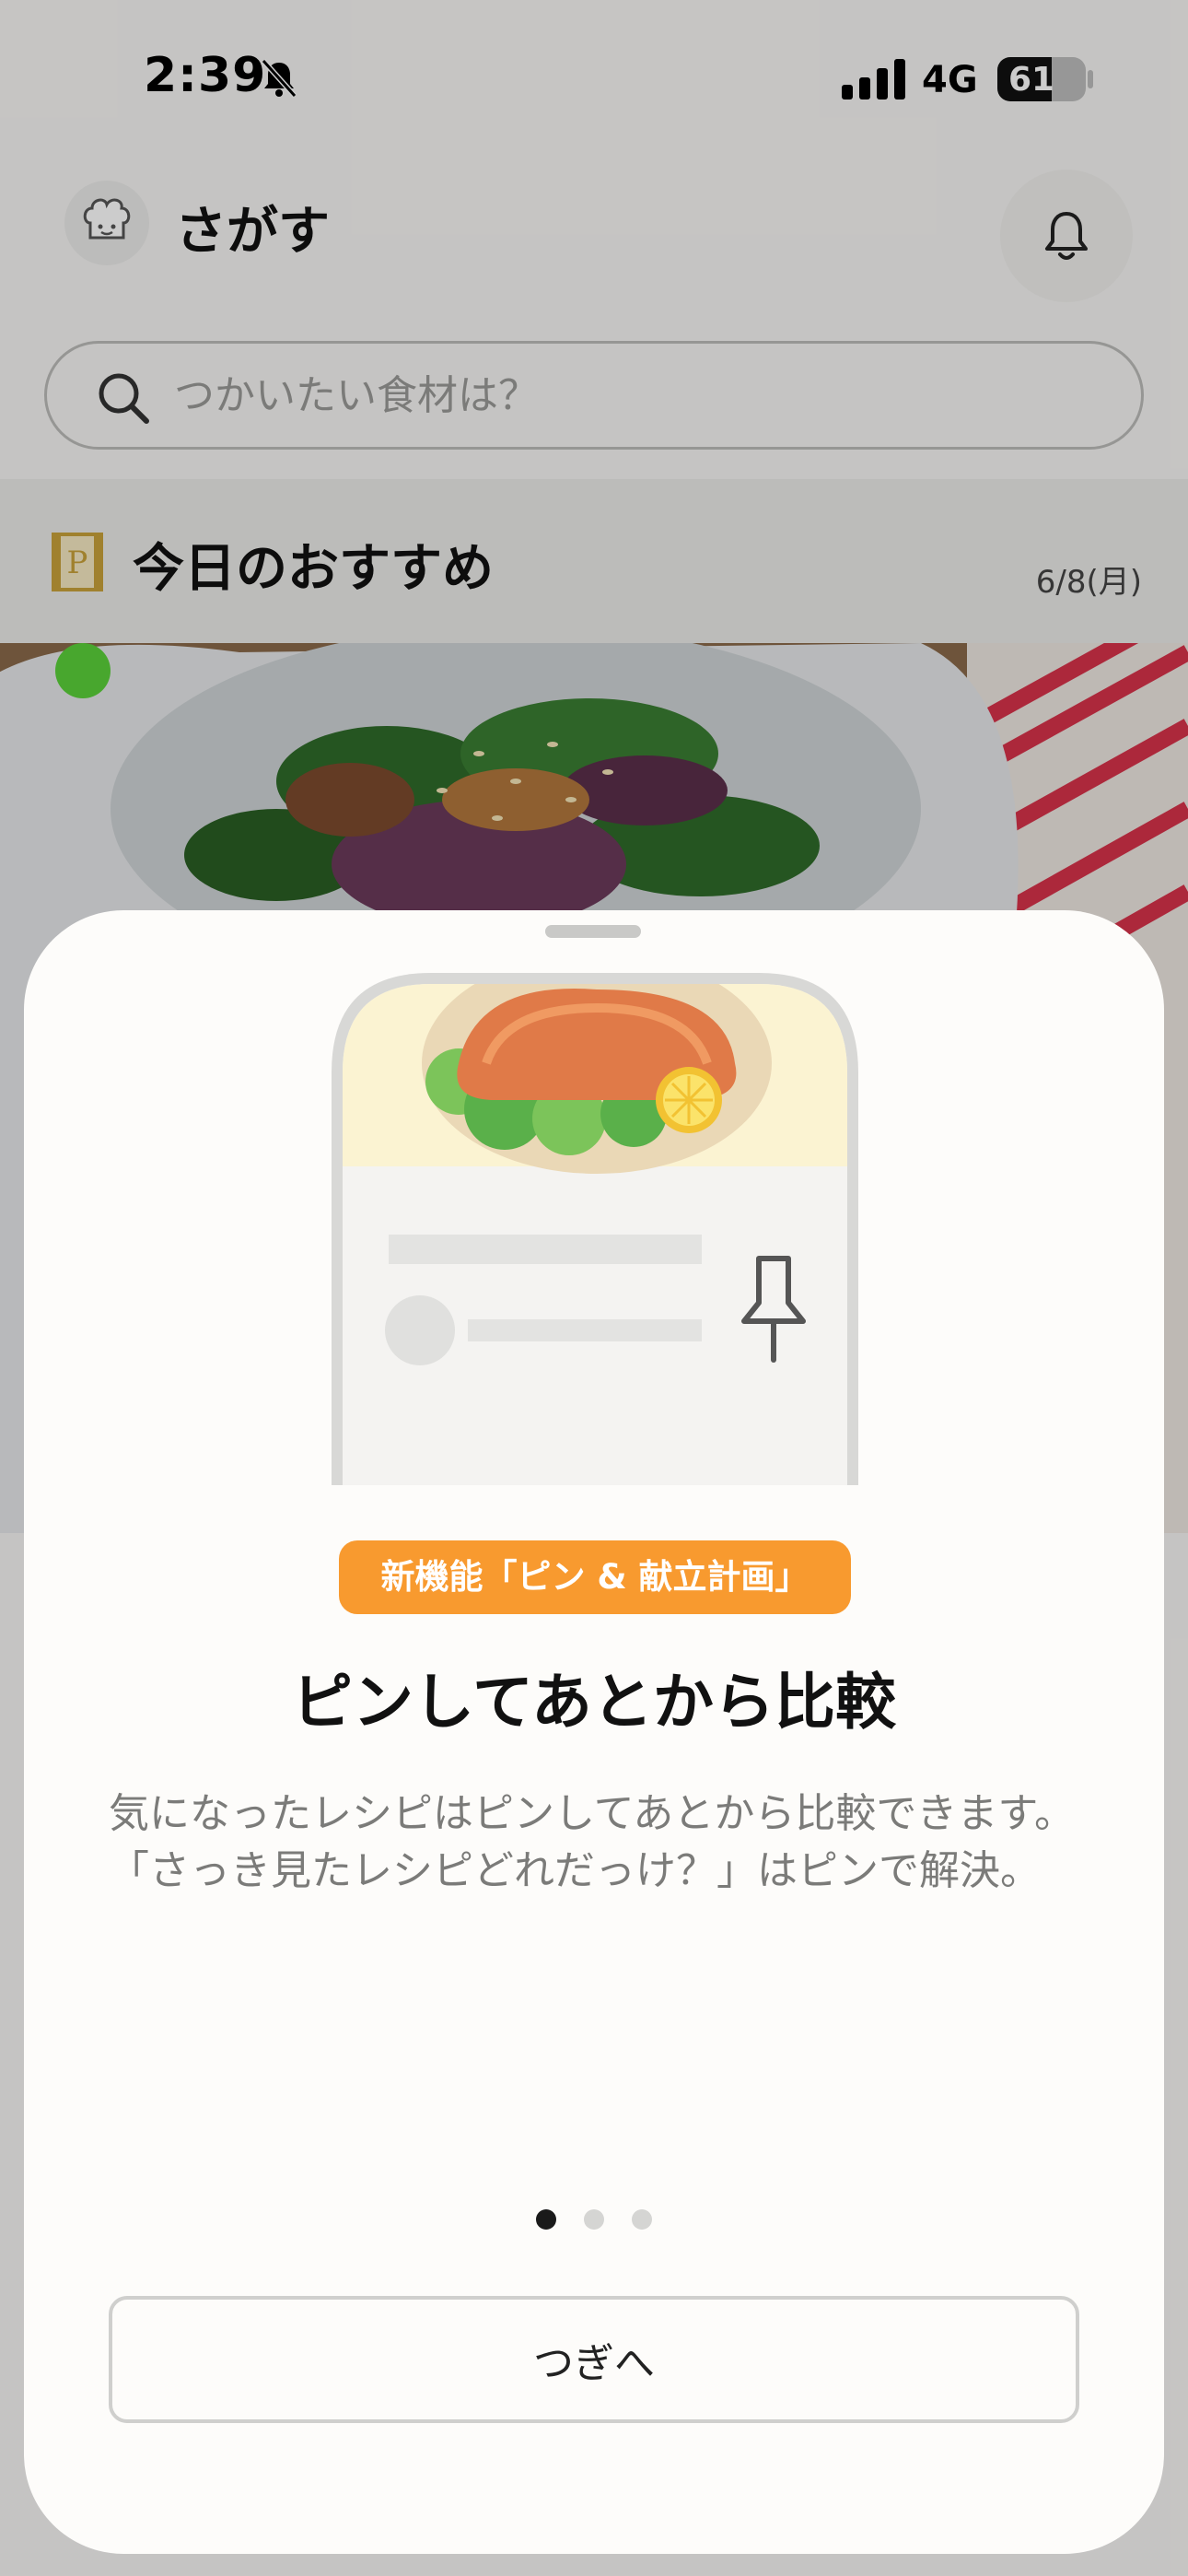 Image resolution: width=1188 pixels, height=2576 pixels. I want to click on sheet-grabber, so click(593, 931).